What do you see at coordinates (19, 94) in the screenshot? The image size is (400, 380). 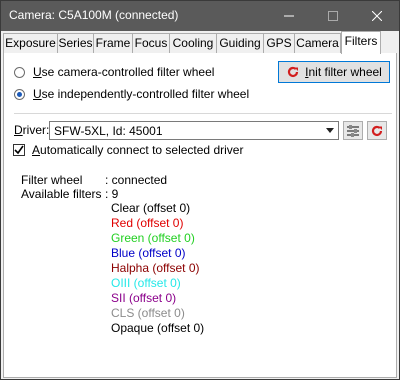 I see `independent-radio` at bounding box center [19, 94].